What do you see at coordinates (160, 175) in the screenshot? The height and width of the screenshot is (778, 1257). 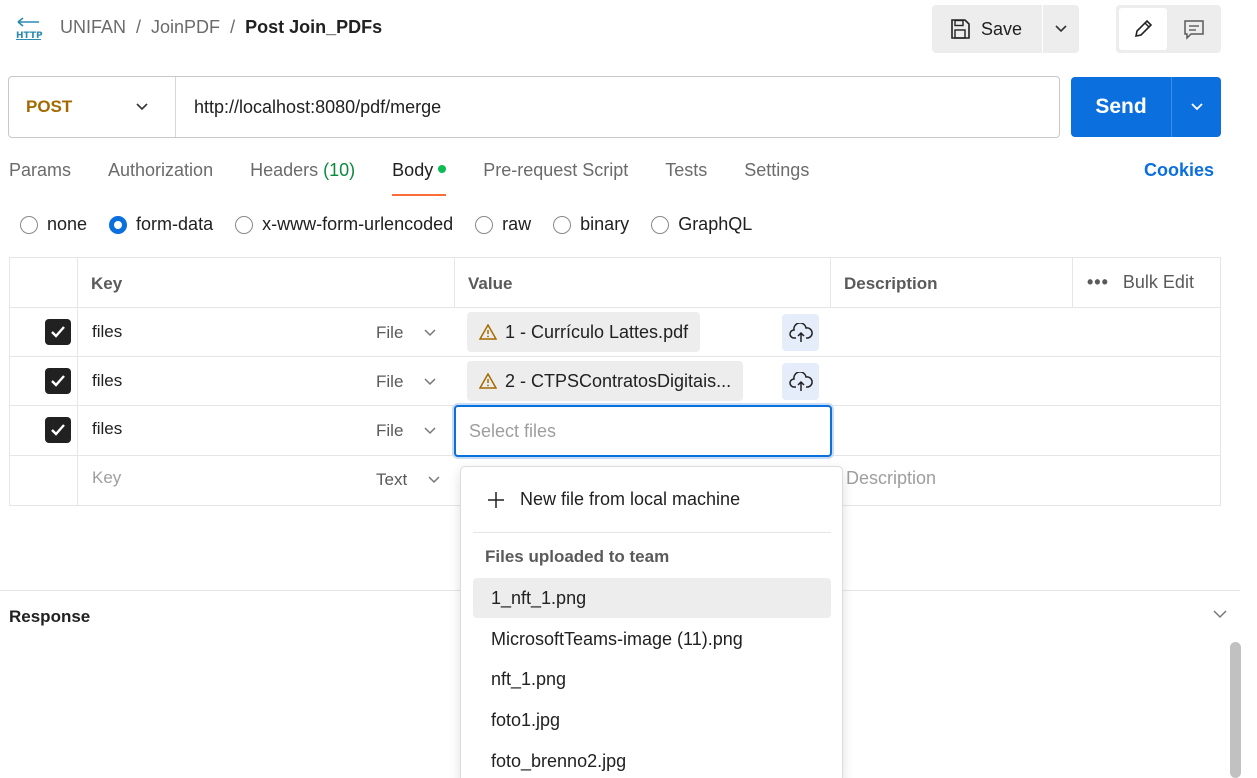 I see `tab-authorization: Authorization` at bounding box center [160, 175].